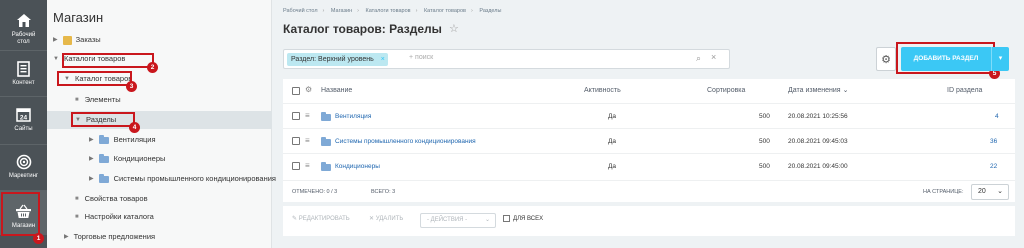  I want to click on tree-item-elements: ■ Элементы, so click(98, 100).